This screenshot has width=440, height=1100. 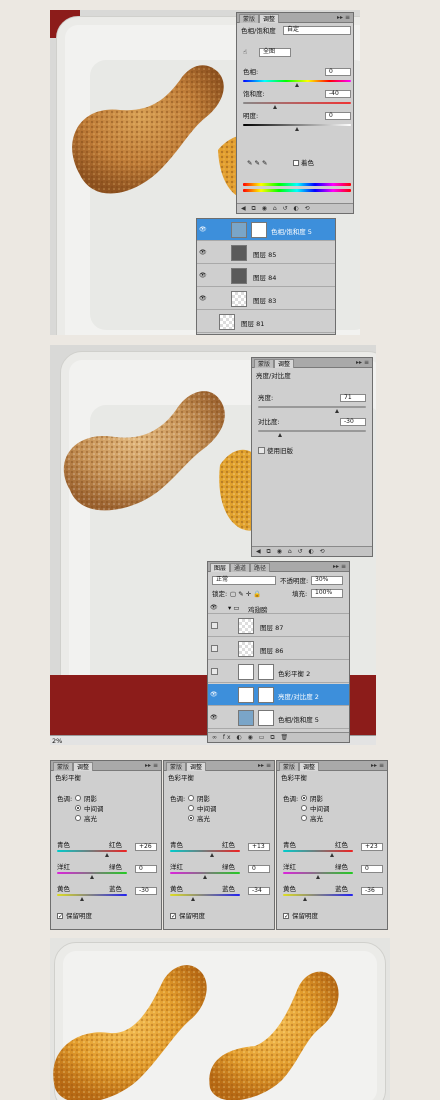 I want to click on hue-slider, so click(x=297, y=81).